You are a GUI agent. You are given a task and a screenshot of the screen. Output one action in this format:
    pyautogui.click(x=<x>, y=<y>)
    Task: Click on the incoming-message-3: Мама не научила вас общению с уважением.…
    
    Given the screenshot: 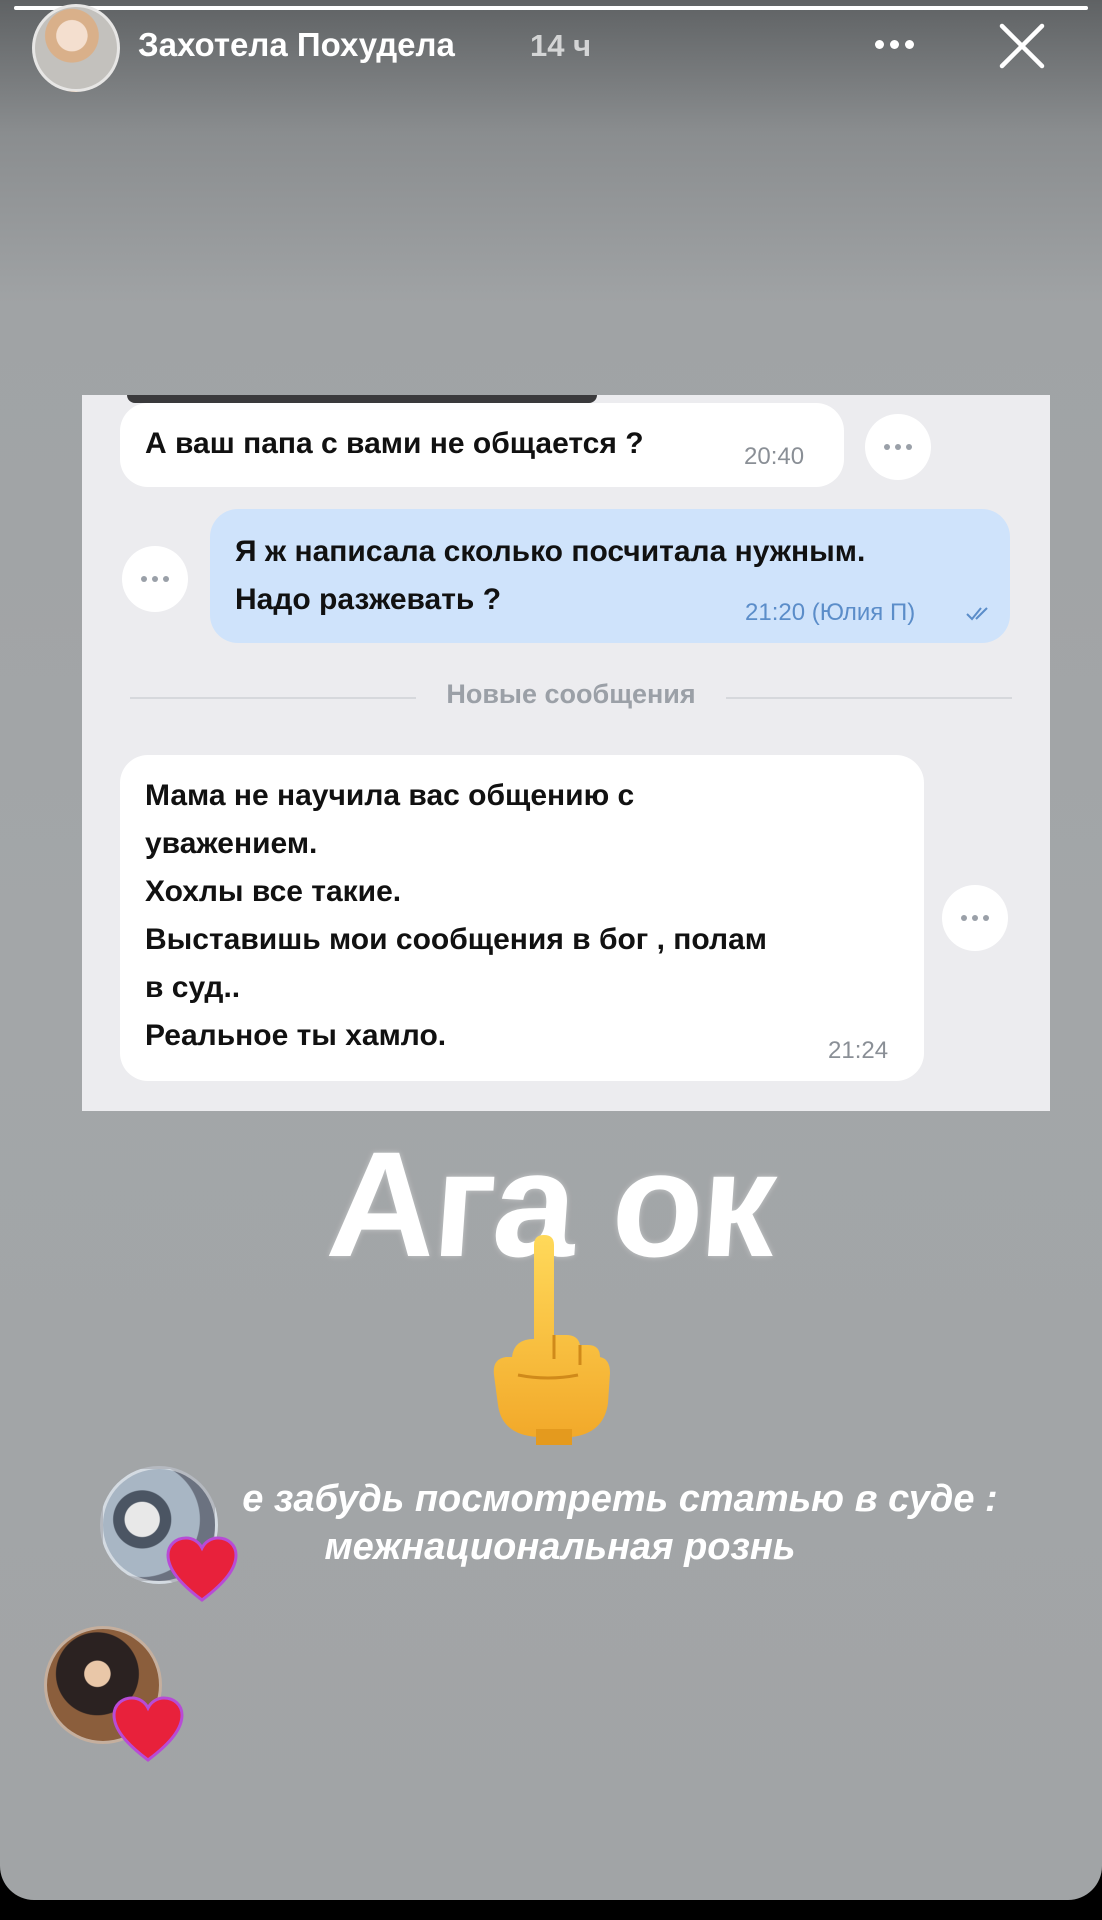 What is the action you would take?
    pyautogui.click(x=522, y=918)
    